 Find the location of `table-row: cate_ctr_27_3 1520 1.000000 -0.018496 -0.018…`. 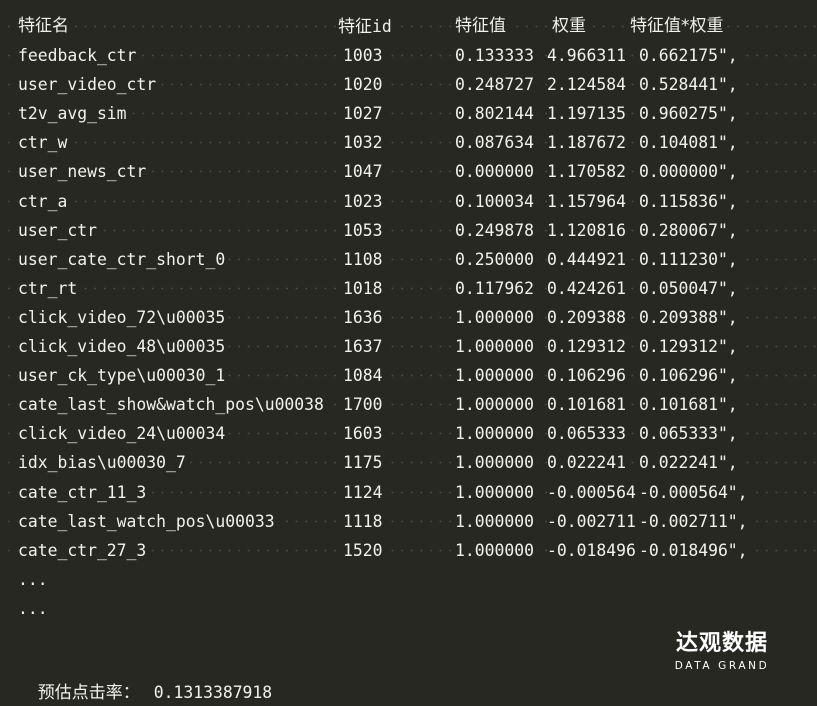

table-row: cate_ctr_27_3 1520 1.000000 -0.018496 -0.018… is located at coordinates (408, 550).